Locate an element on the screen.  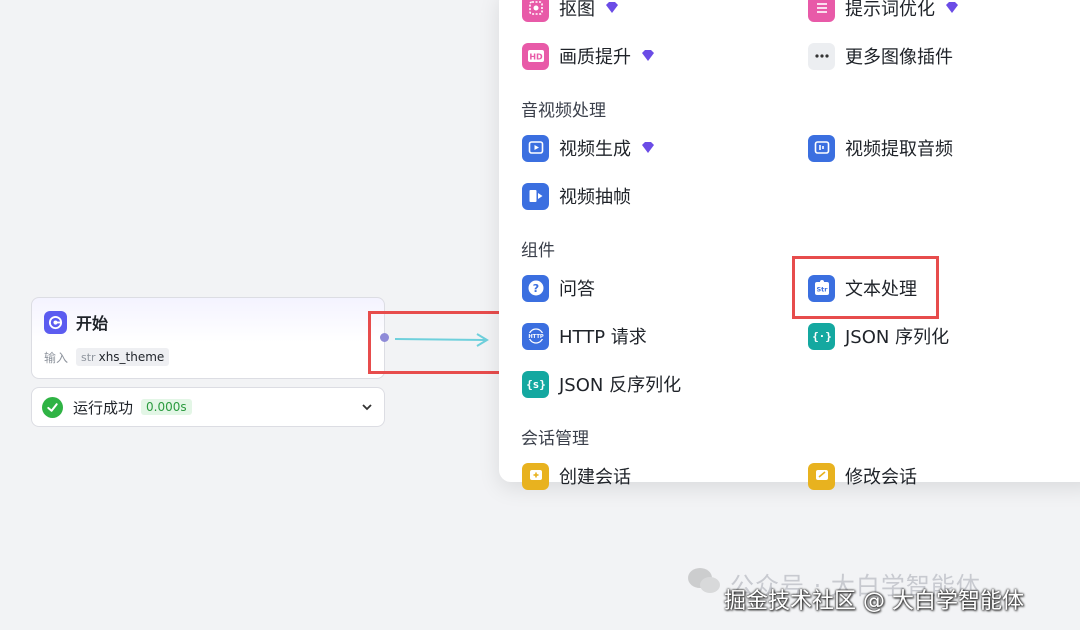
section-title-conversation: 会话管理 is located at coordinates (555, 439).